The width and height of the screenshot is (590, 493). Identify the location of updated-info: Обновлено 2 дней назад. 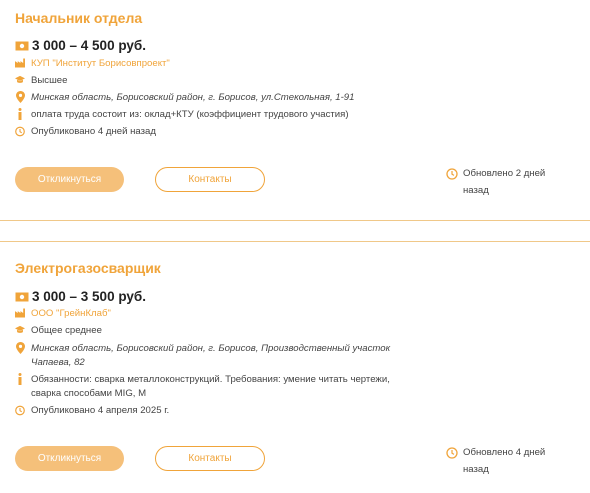
(504, 182).